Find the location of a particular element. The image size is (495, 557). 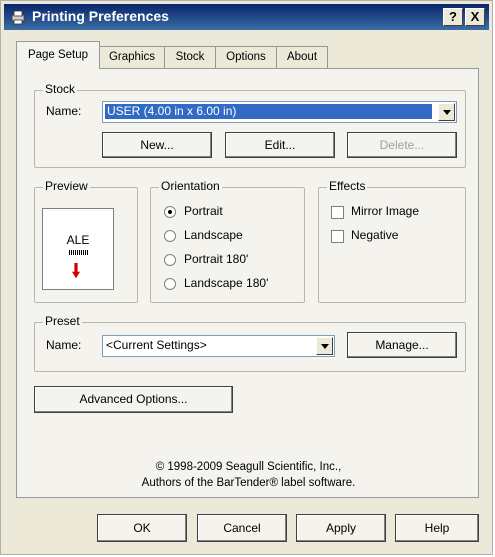

cancel-button: Cancel is located at coordinates (242, 528).